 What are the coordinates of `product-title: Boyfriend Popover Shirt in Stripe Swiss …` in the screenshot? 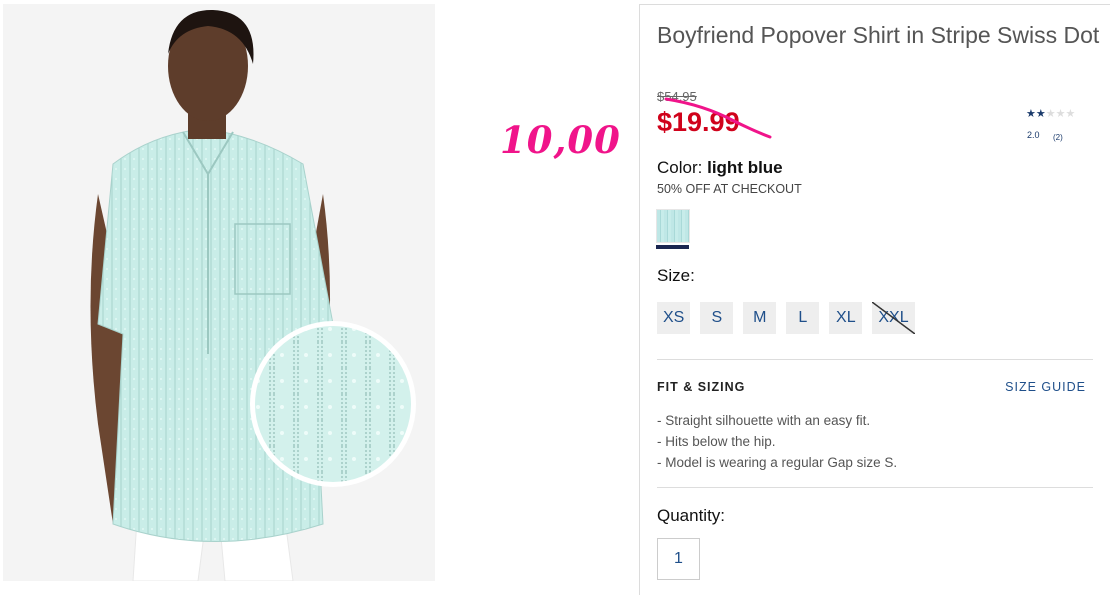 It's located at (878, 35).